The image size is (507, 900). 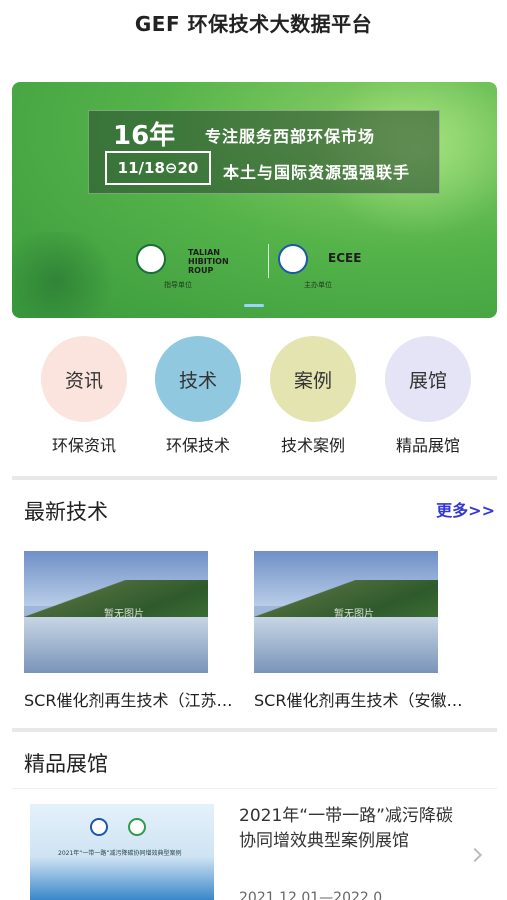 I want to click on exhibition-title: 精品展馆, so click(x=66, y=764).